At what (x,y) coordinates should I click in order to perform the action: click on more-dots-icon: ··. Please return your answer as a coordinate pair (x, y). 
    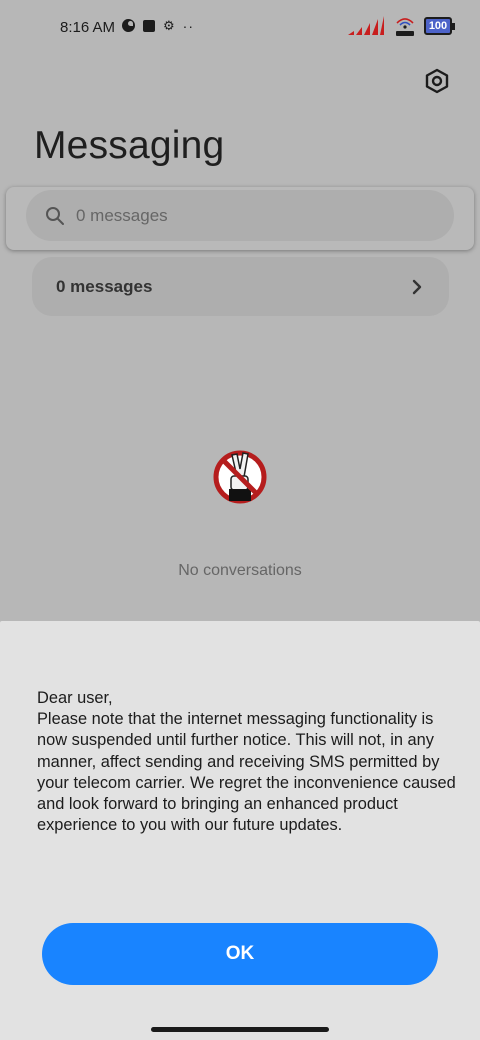
    Looking at the image, I should click on (188, 25).